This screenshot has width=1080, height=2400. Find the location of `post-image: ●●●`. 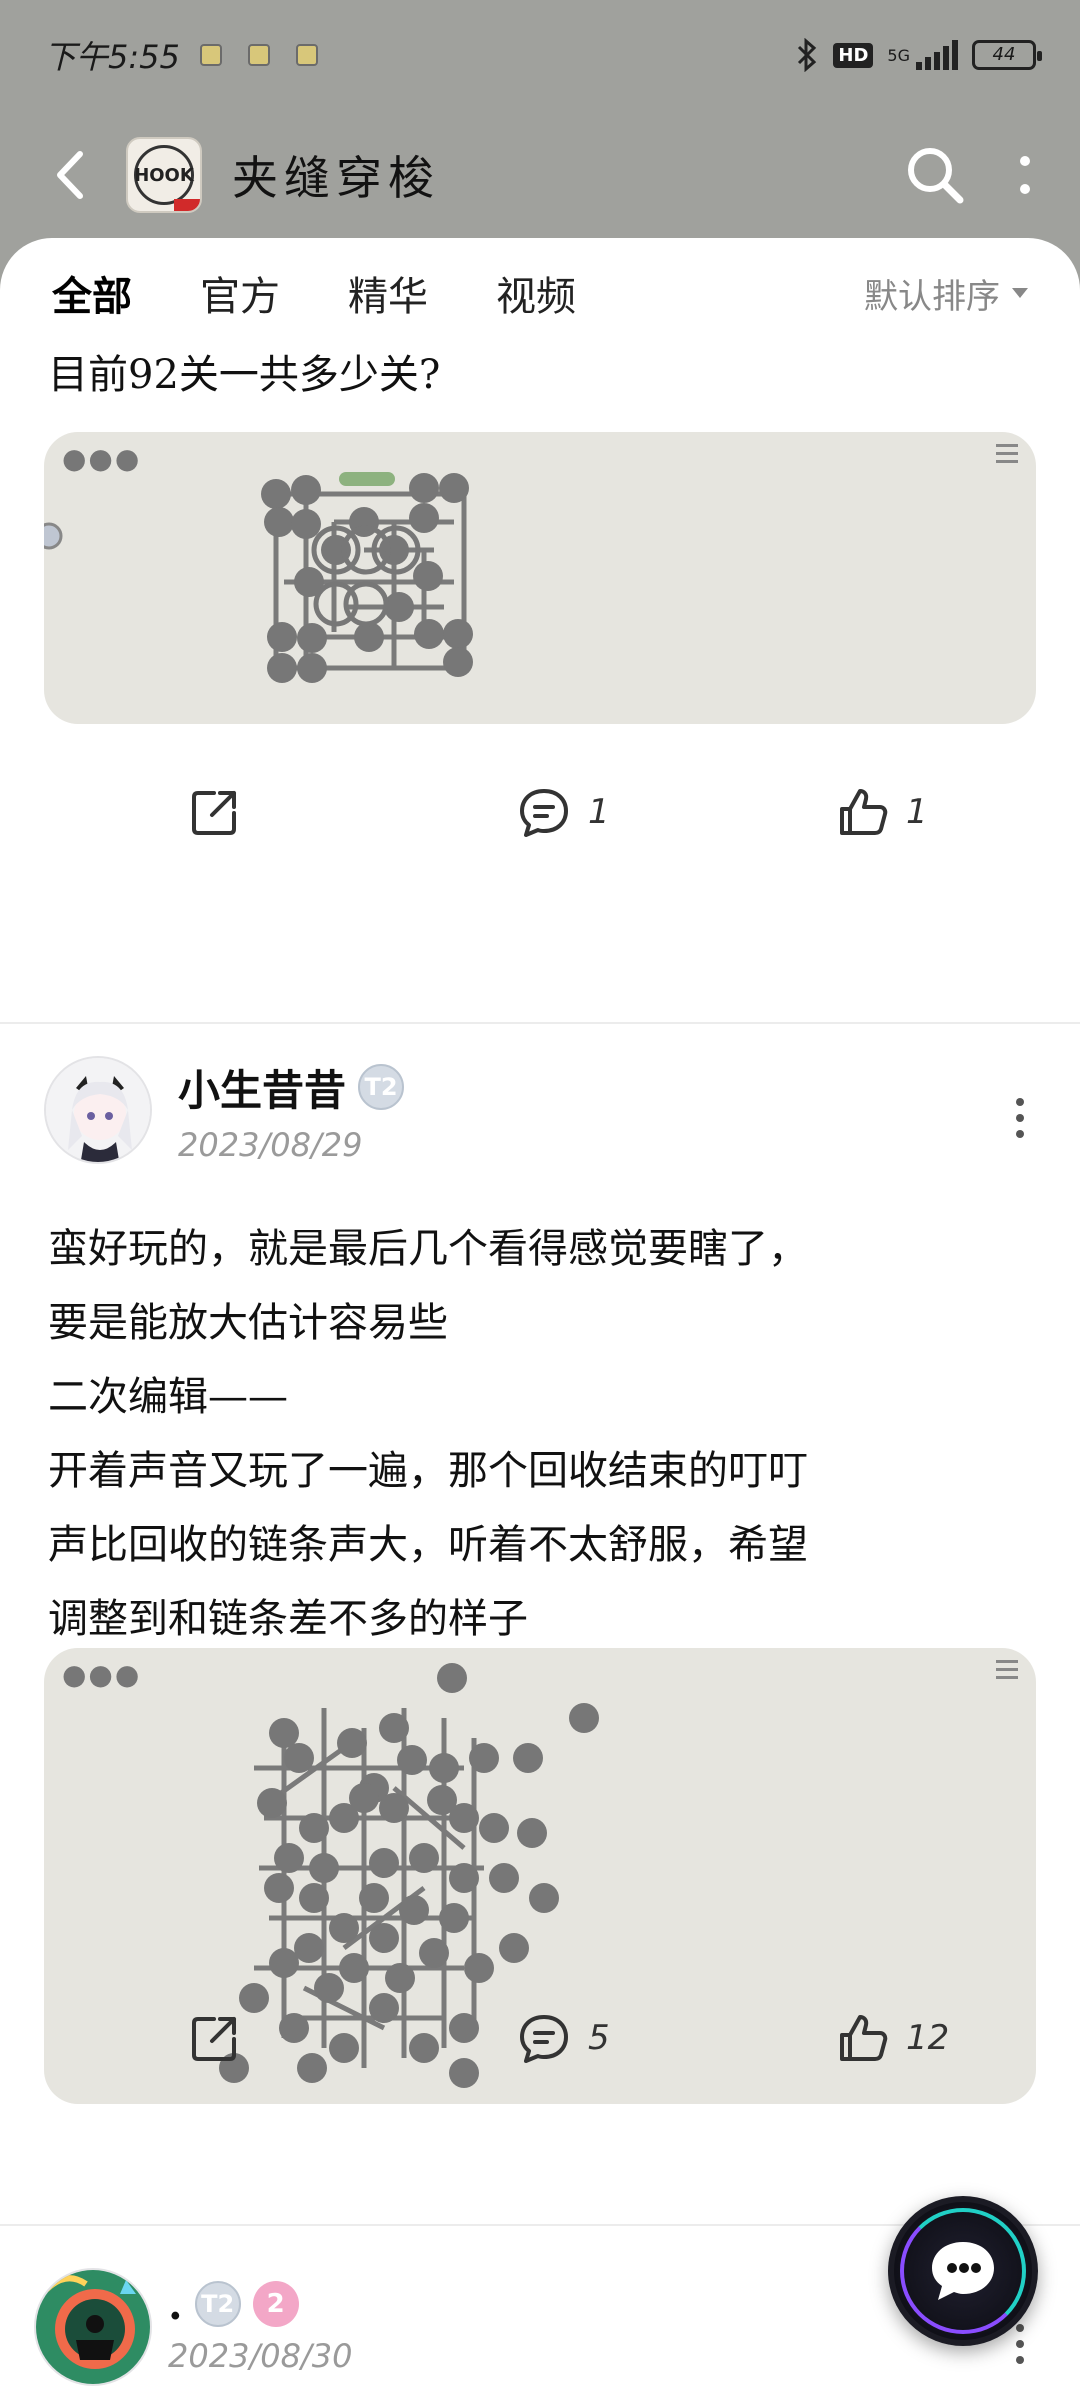

post-image: ●●● is located at coordinates (540, 578).